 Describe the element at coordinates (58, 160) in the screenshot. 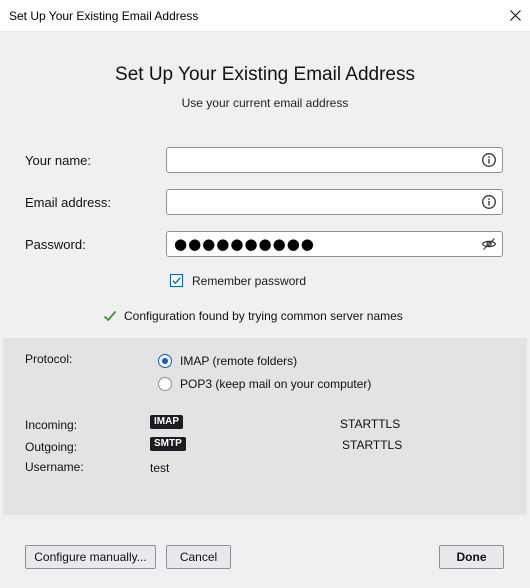

I see `name-label: Your name:` at that location.